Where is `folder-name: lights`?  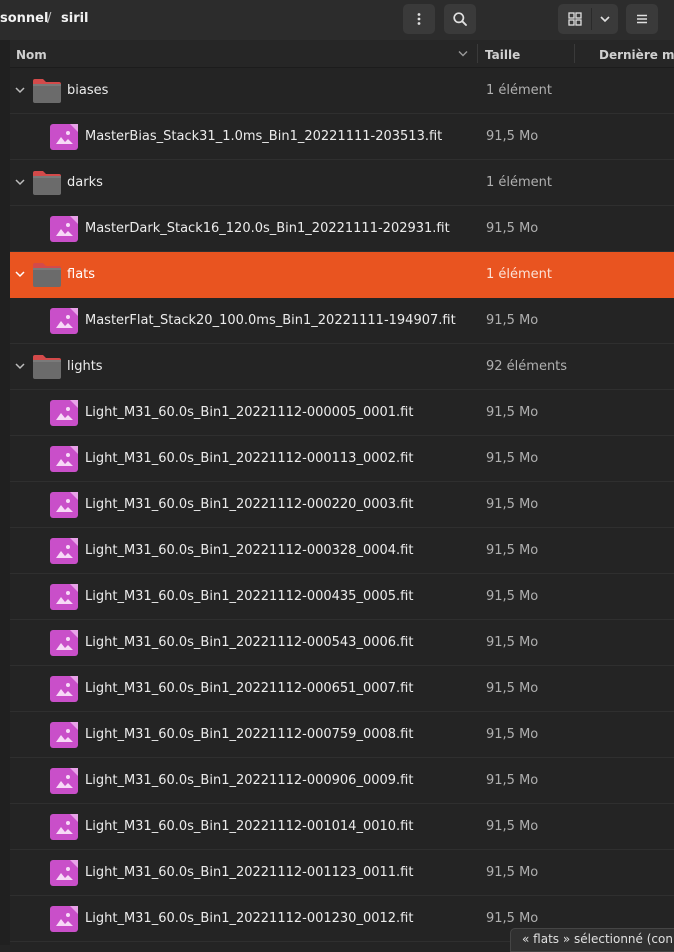
folder-name: lights is located at coordinates (85, 366).